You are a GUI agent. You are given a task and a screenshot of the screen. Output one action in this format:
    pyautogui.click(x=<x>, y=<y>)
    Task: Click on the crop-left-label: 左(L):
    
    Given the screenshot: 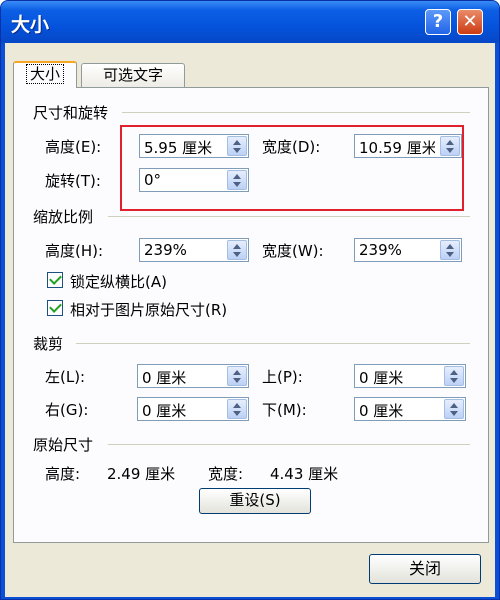 What is the action you would take?
    pyautogui.click(x=65, y=377)
    